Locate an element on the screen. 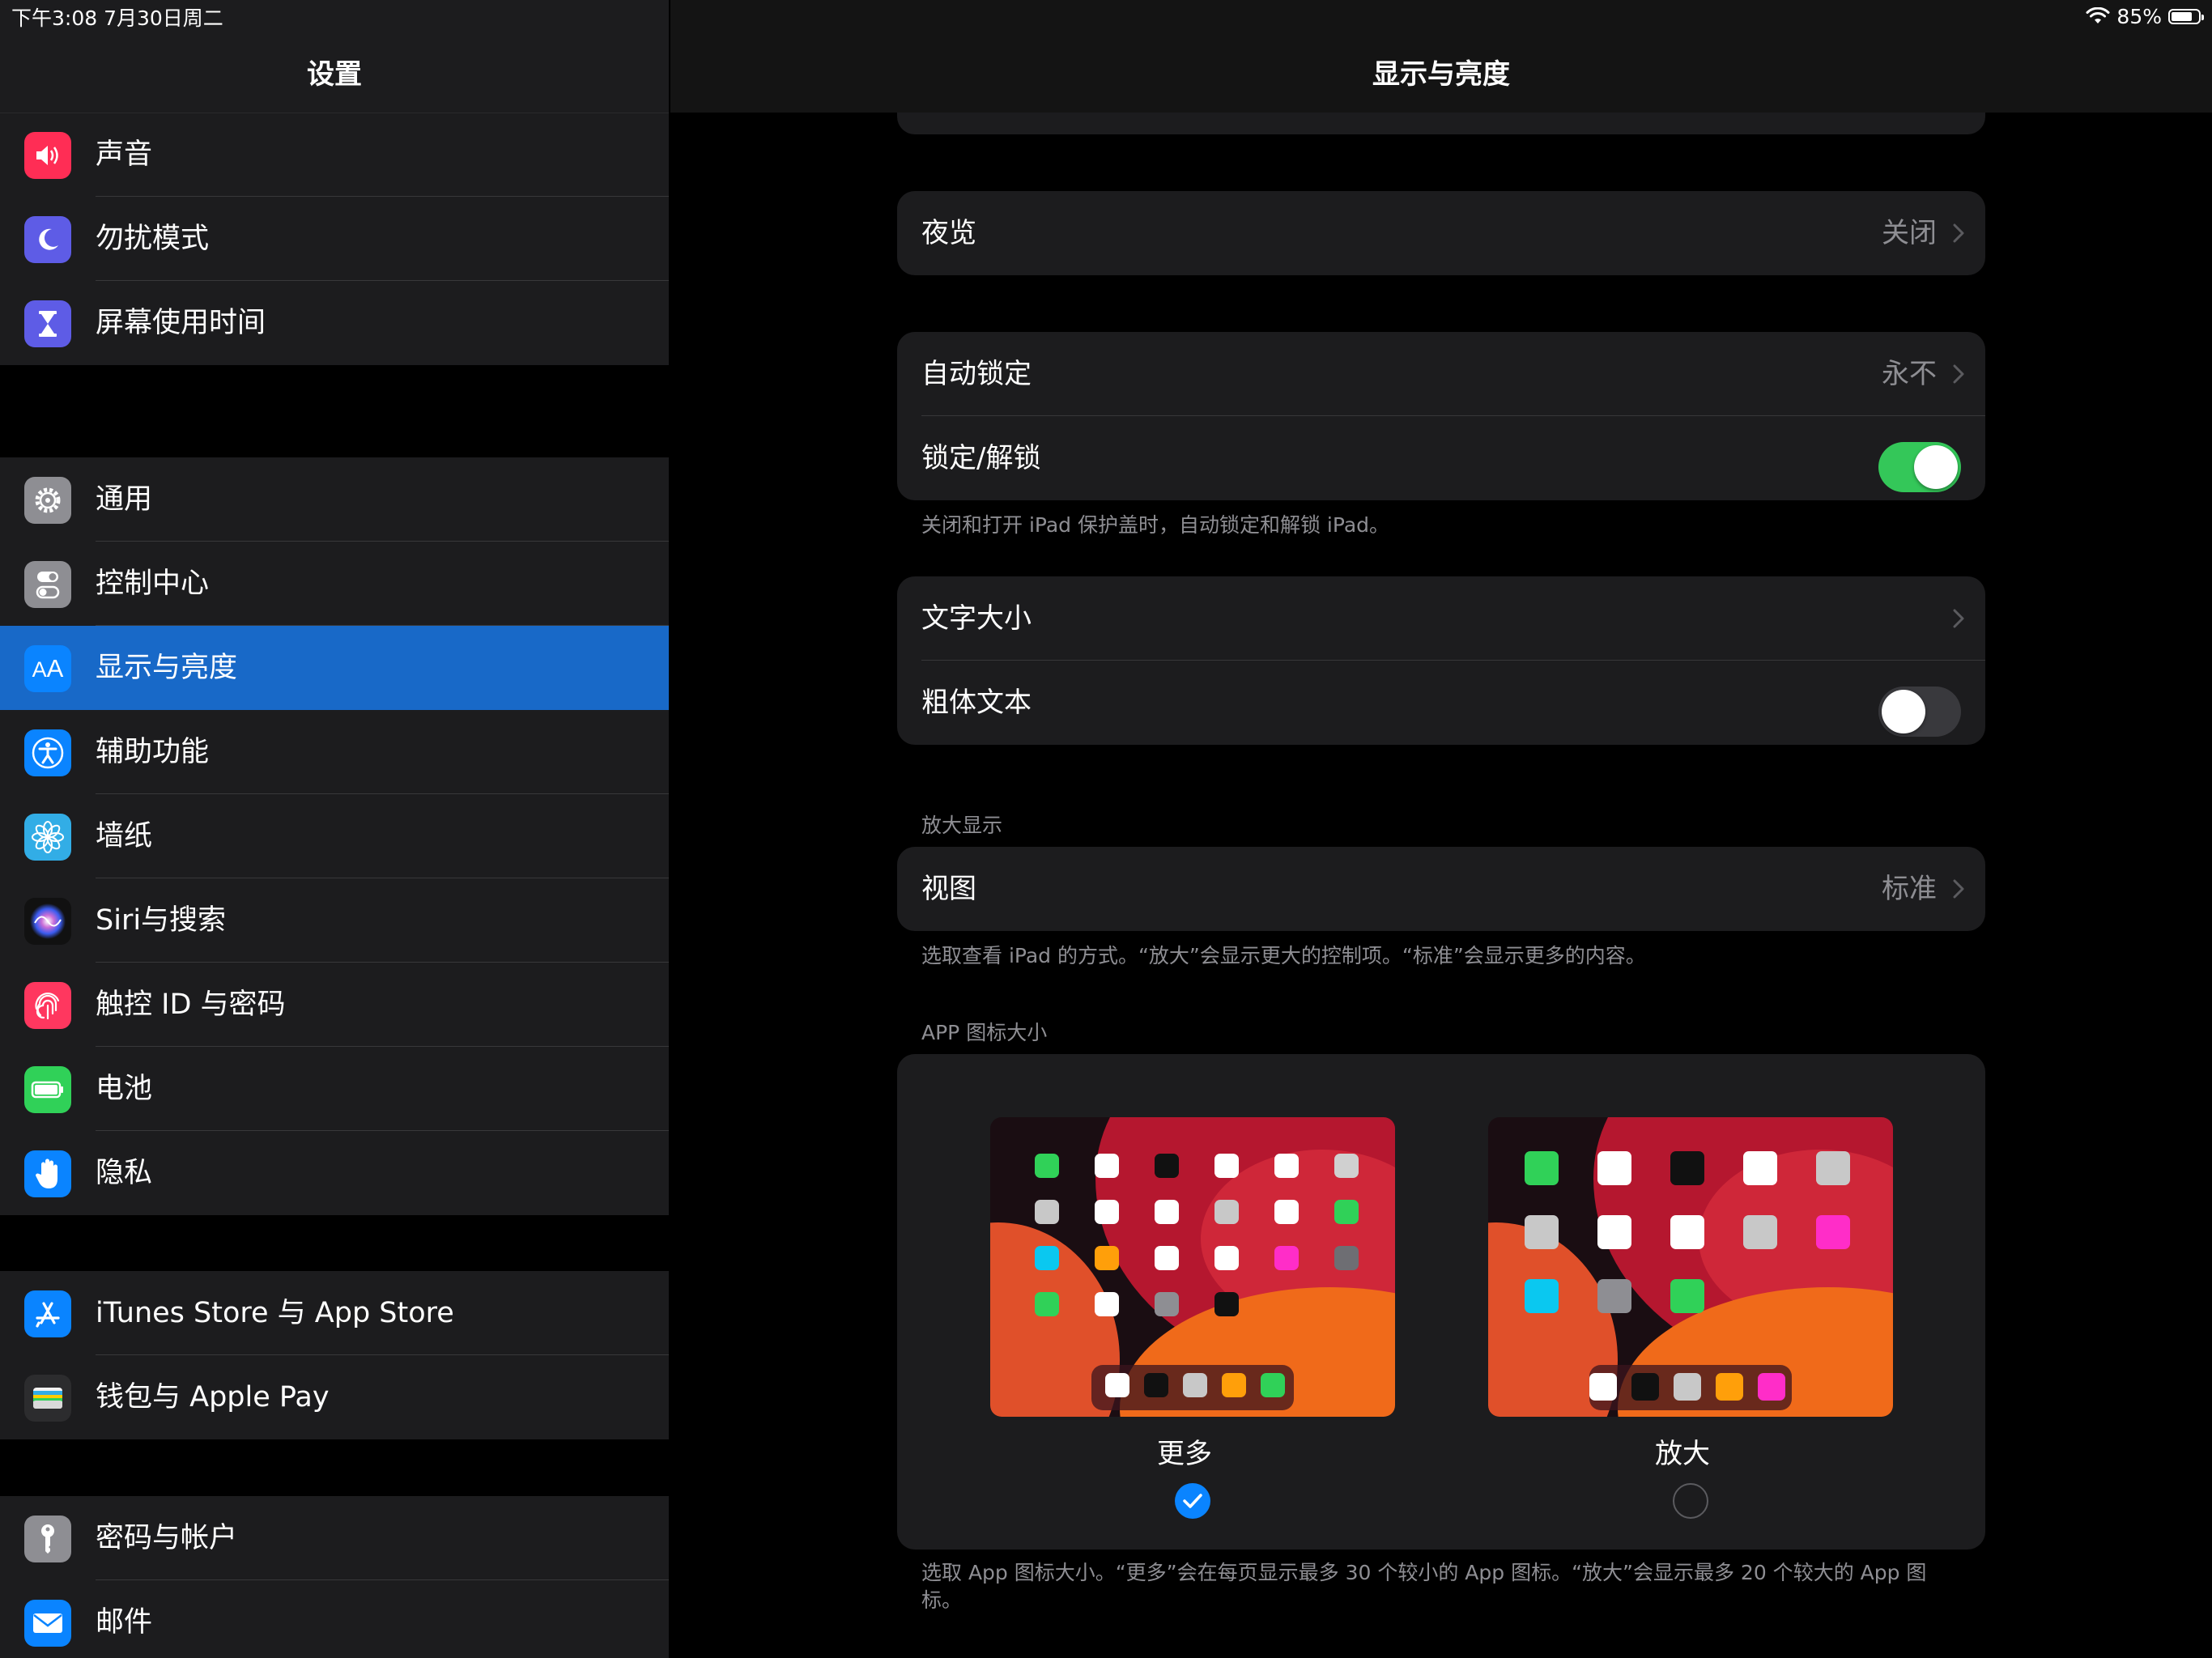  lock-unlock-label: 锁定/解锁 is located at coordinates (981, 458).